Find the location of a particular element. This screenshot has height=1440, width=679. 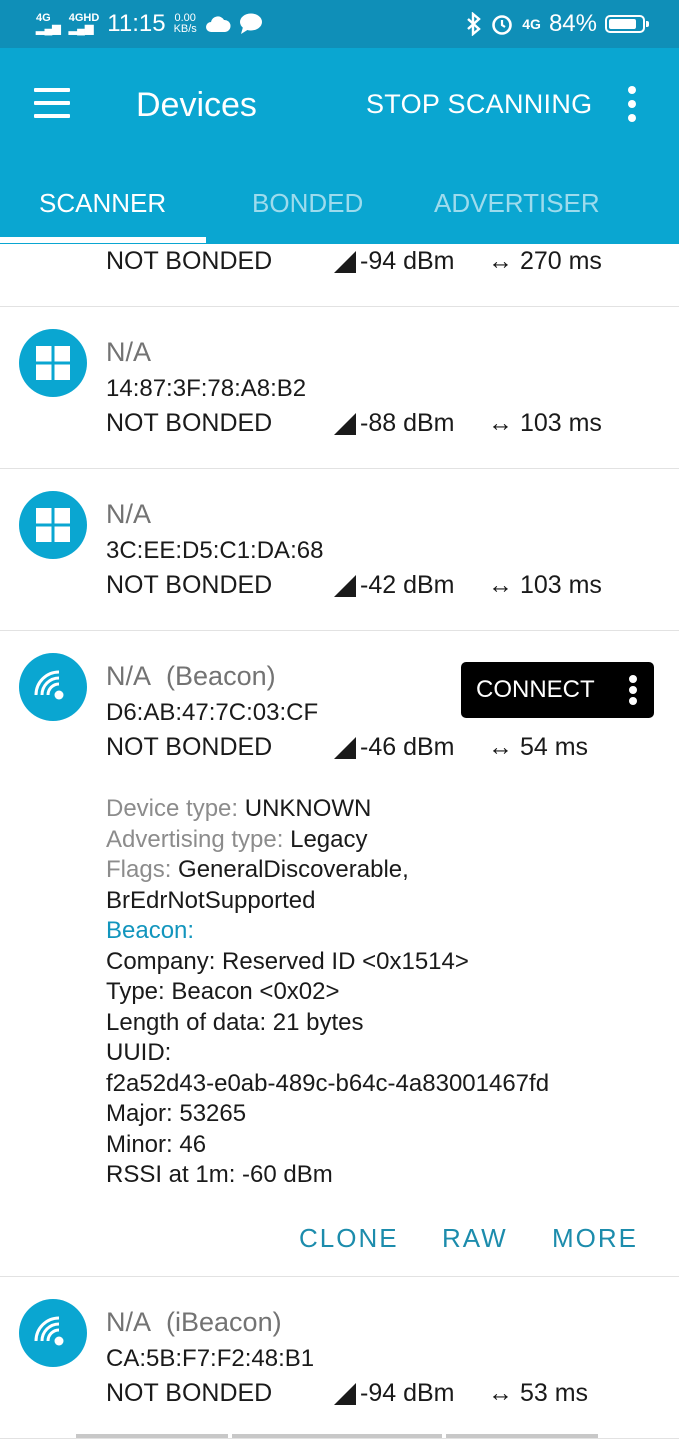

cloud-icon is located at coordinates (218, 24).